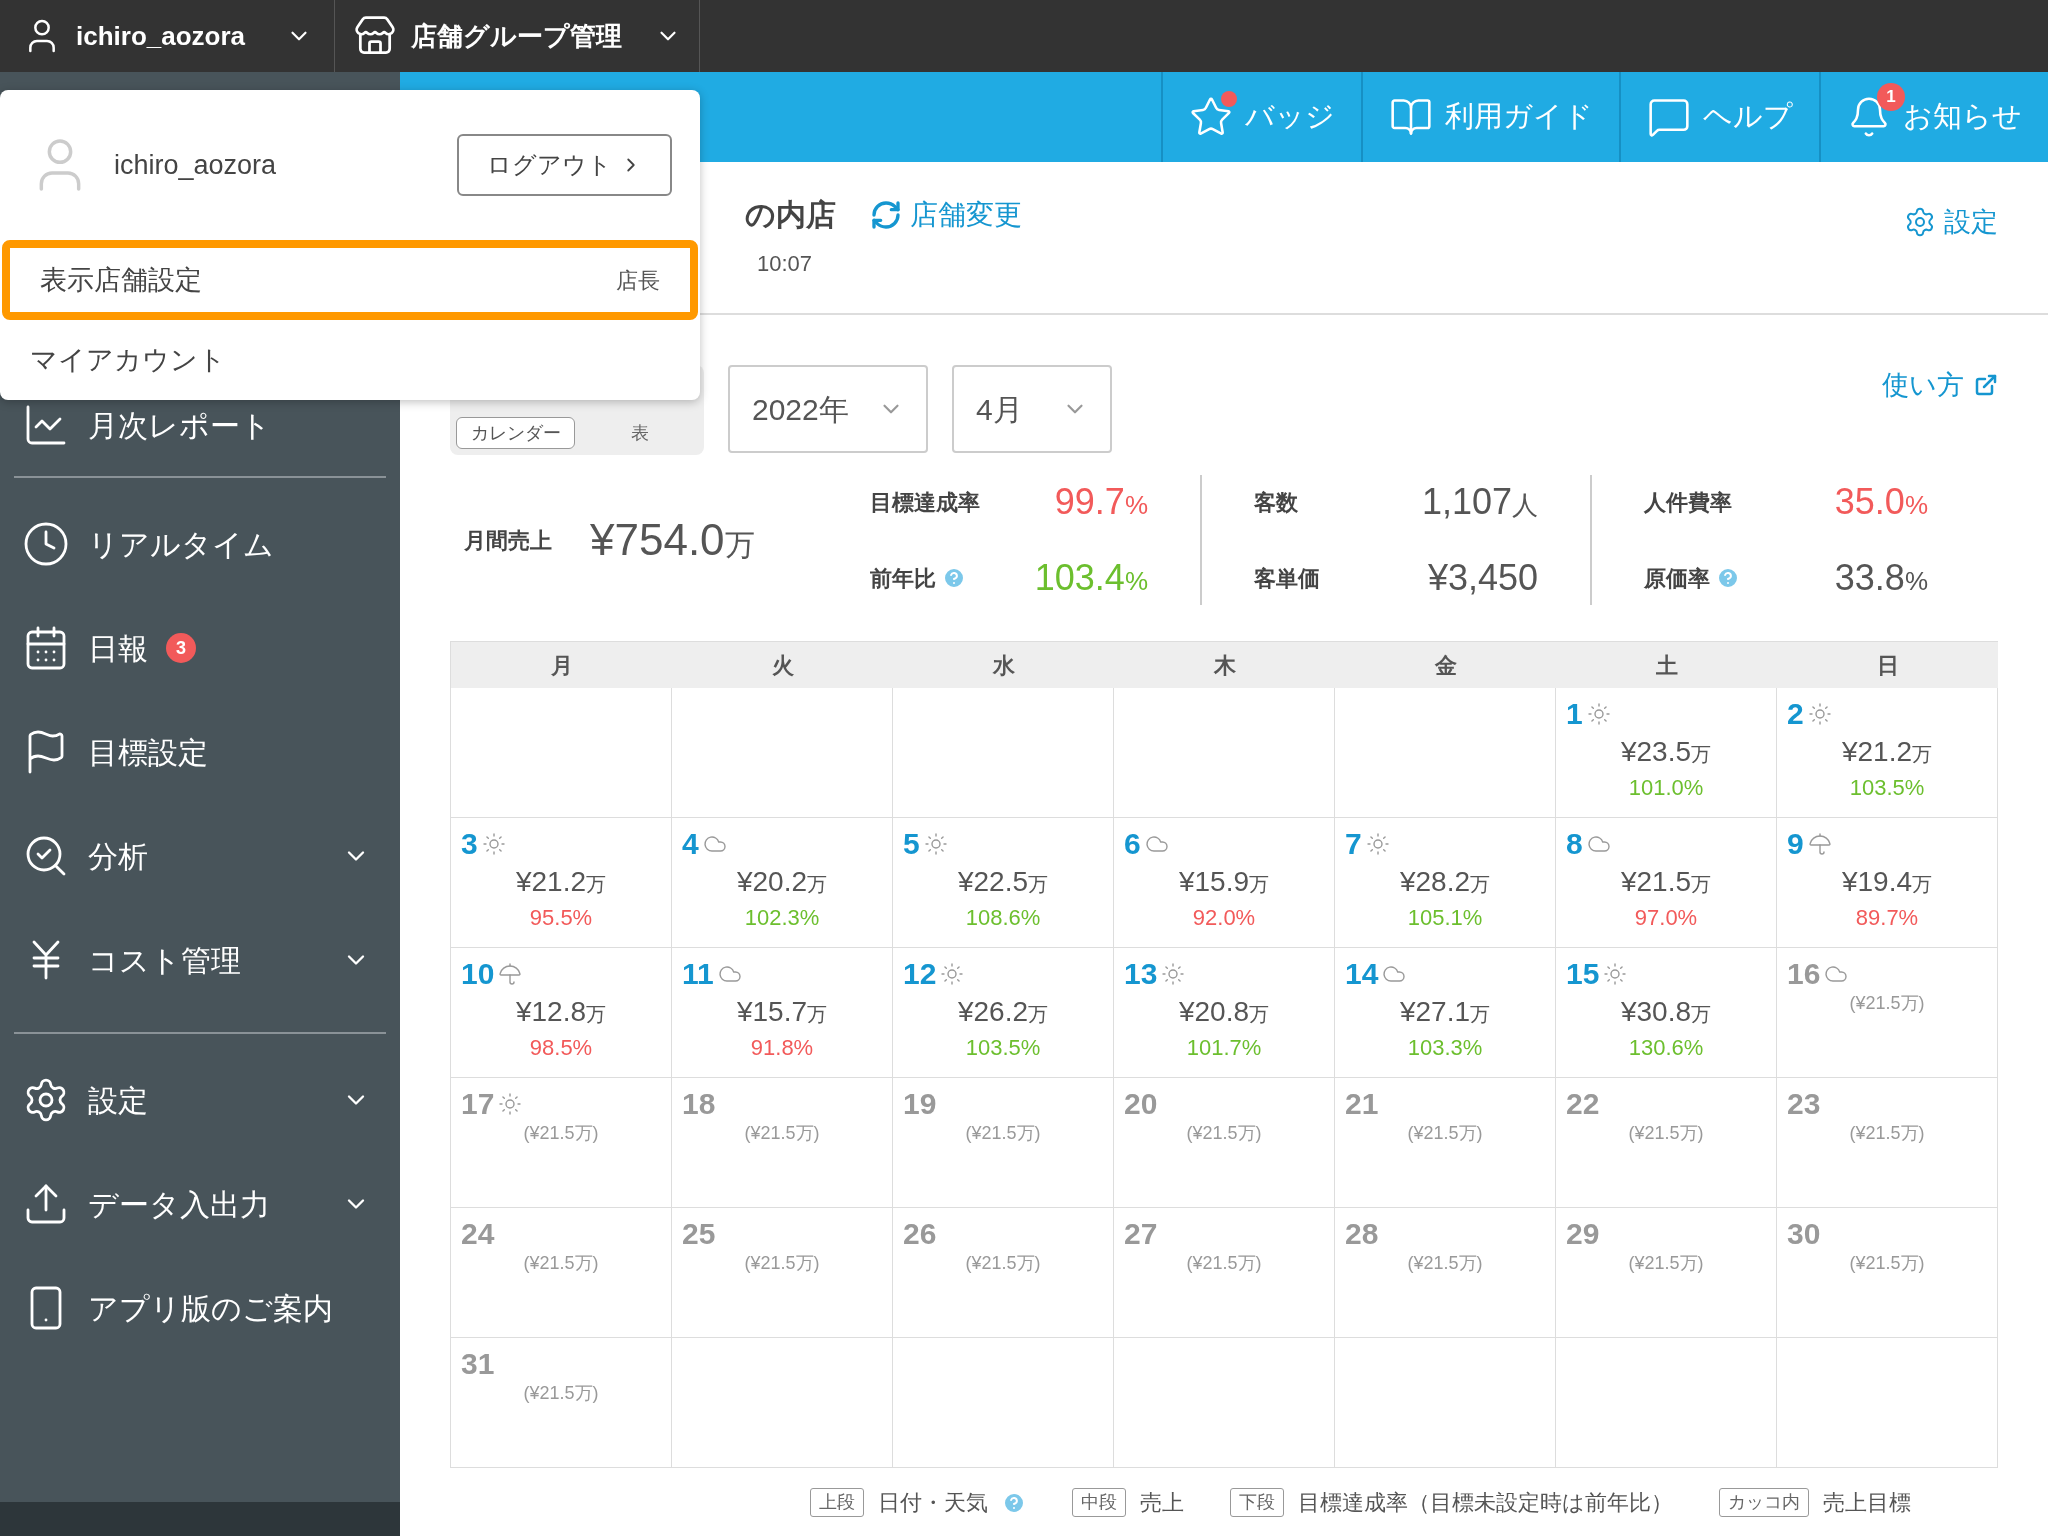 This screenshot has width=2048, height=1536. What do you see at coordinates (1101, 502) in the screenshot?
I see `metric-value: 99.7%` at bounding box center [1101, 502].